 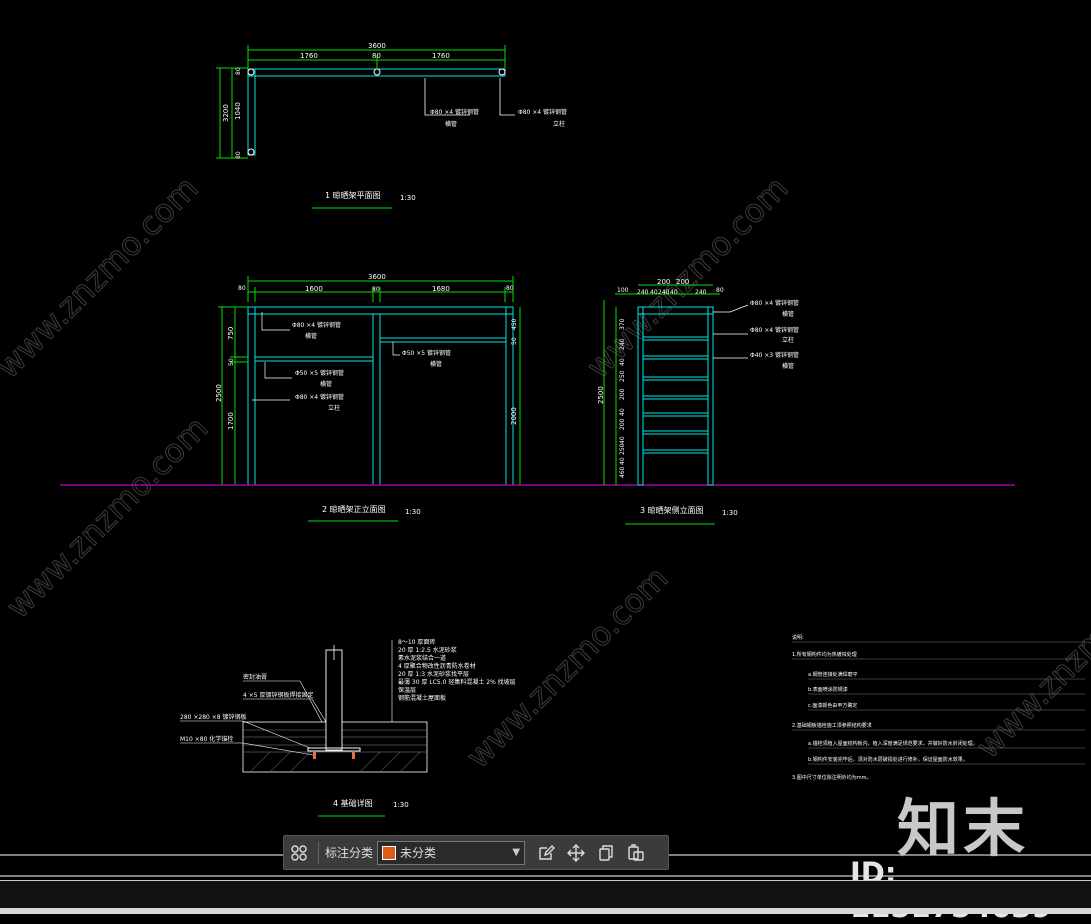 I want to click on side-top-dim-1: 200, so click(x=663, y=282).